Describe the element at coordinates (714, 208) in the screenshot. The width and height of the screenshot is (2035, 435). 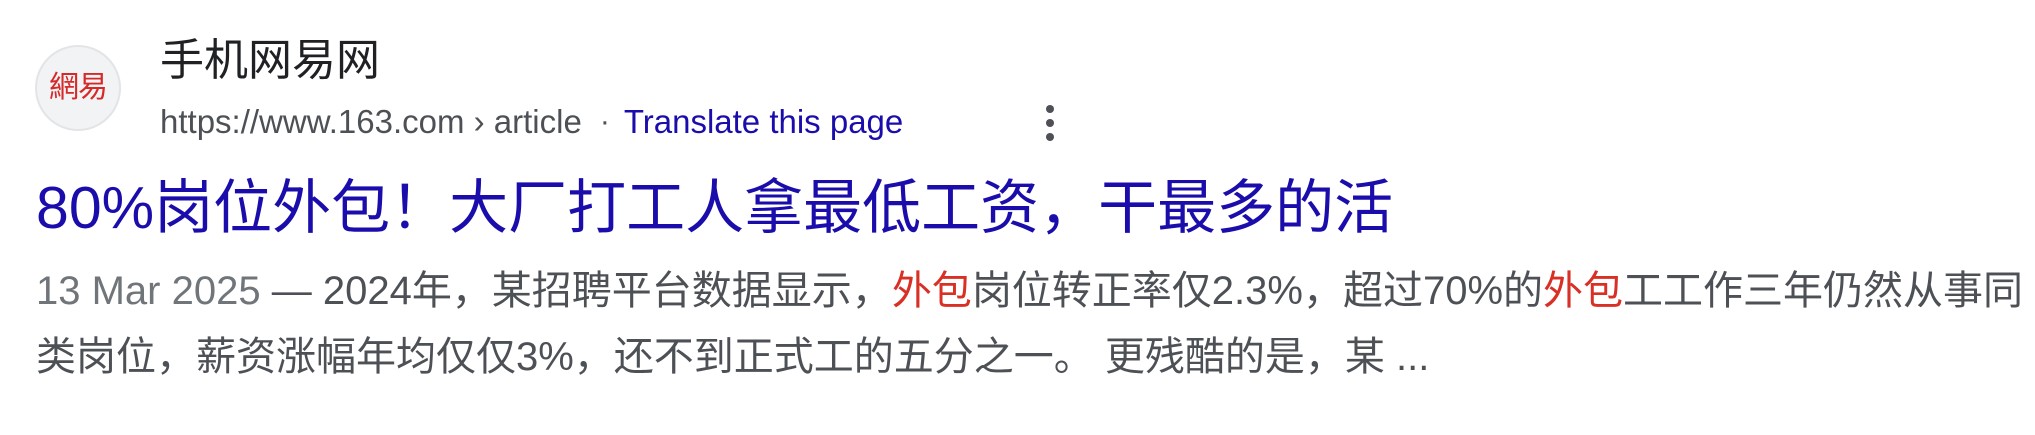
I see `result-title-link: 80%岗位外包！大厂打工人拿最低工资，干最多的活` at that location.